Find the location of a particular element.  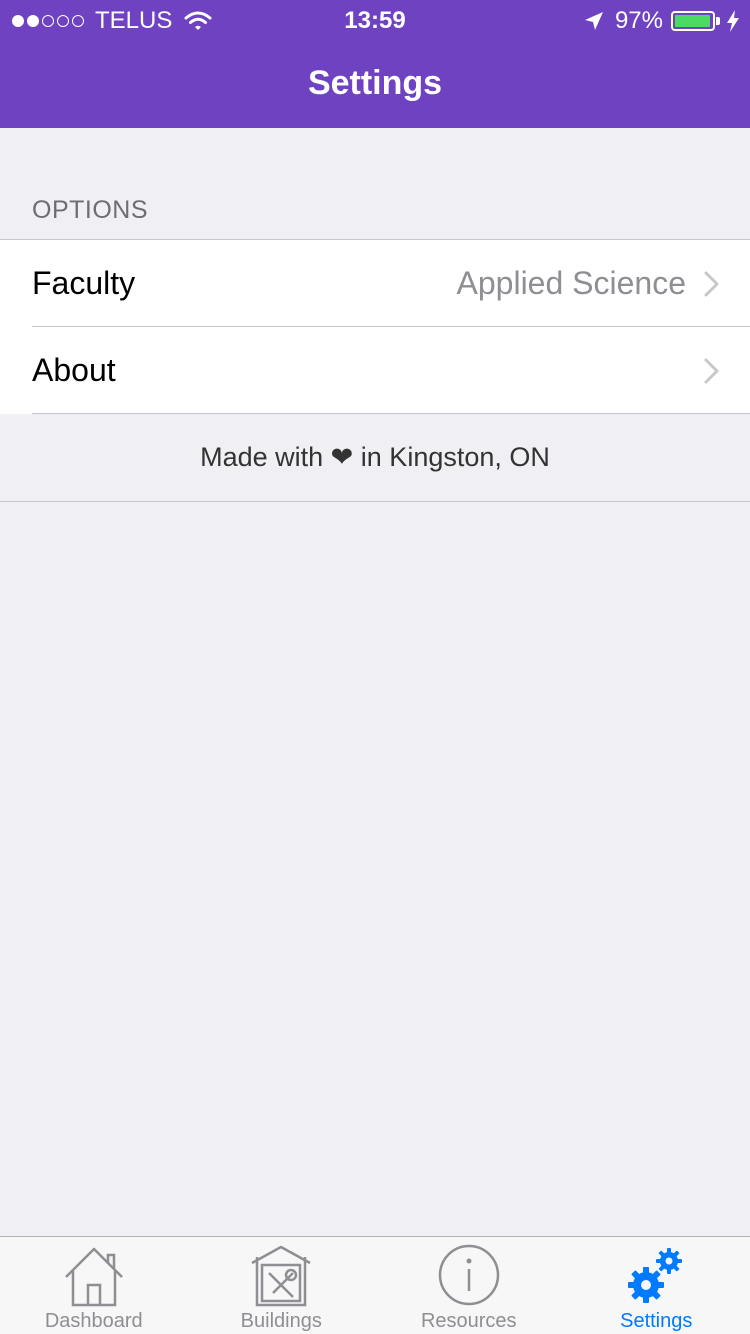

tab-settings: Settings is located at coordinates (656, 1285).